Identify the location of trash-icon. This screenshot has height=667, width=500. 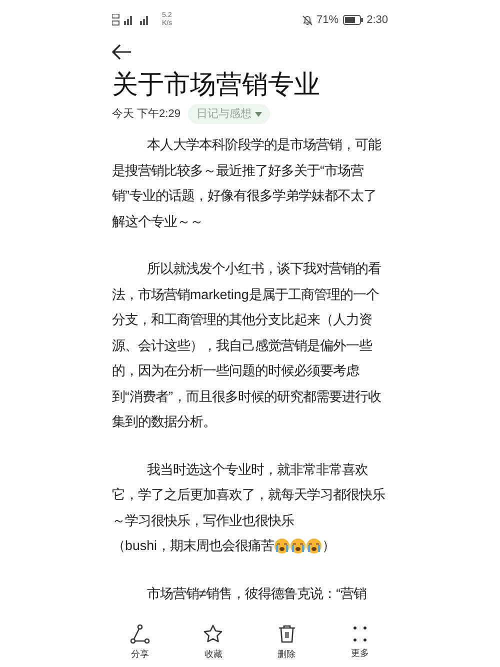
(287, 634).